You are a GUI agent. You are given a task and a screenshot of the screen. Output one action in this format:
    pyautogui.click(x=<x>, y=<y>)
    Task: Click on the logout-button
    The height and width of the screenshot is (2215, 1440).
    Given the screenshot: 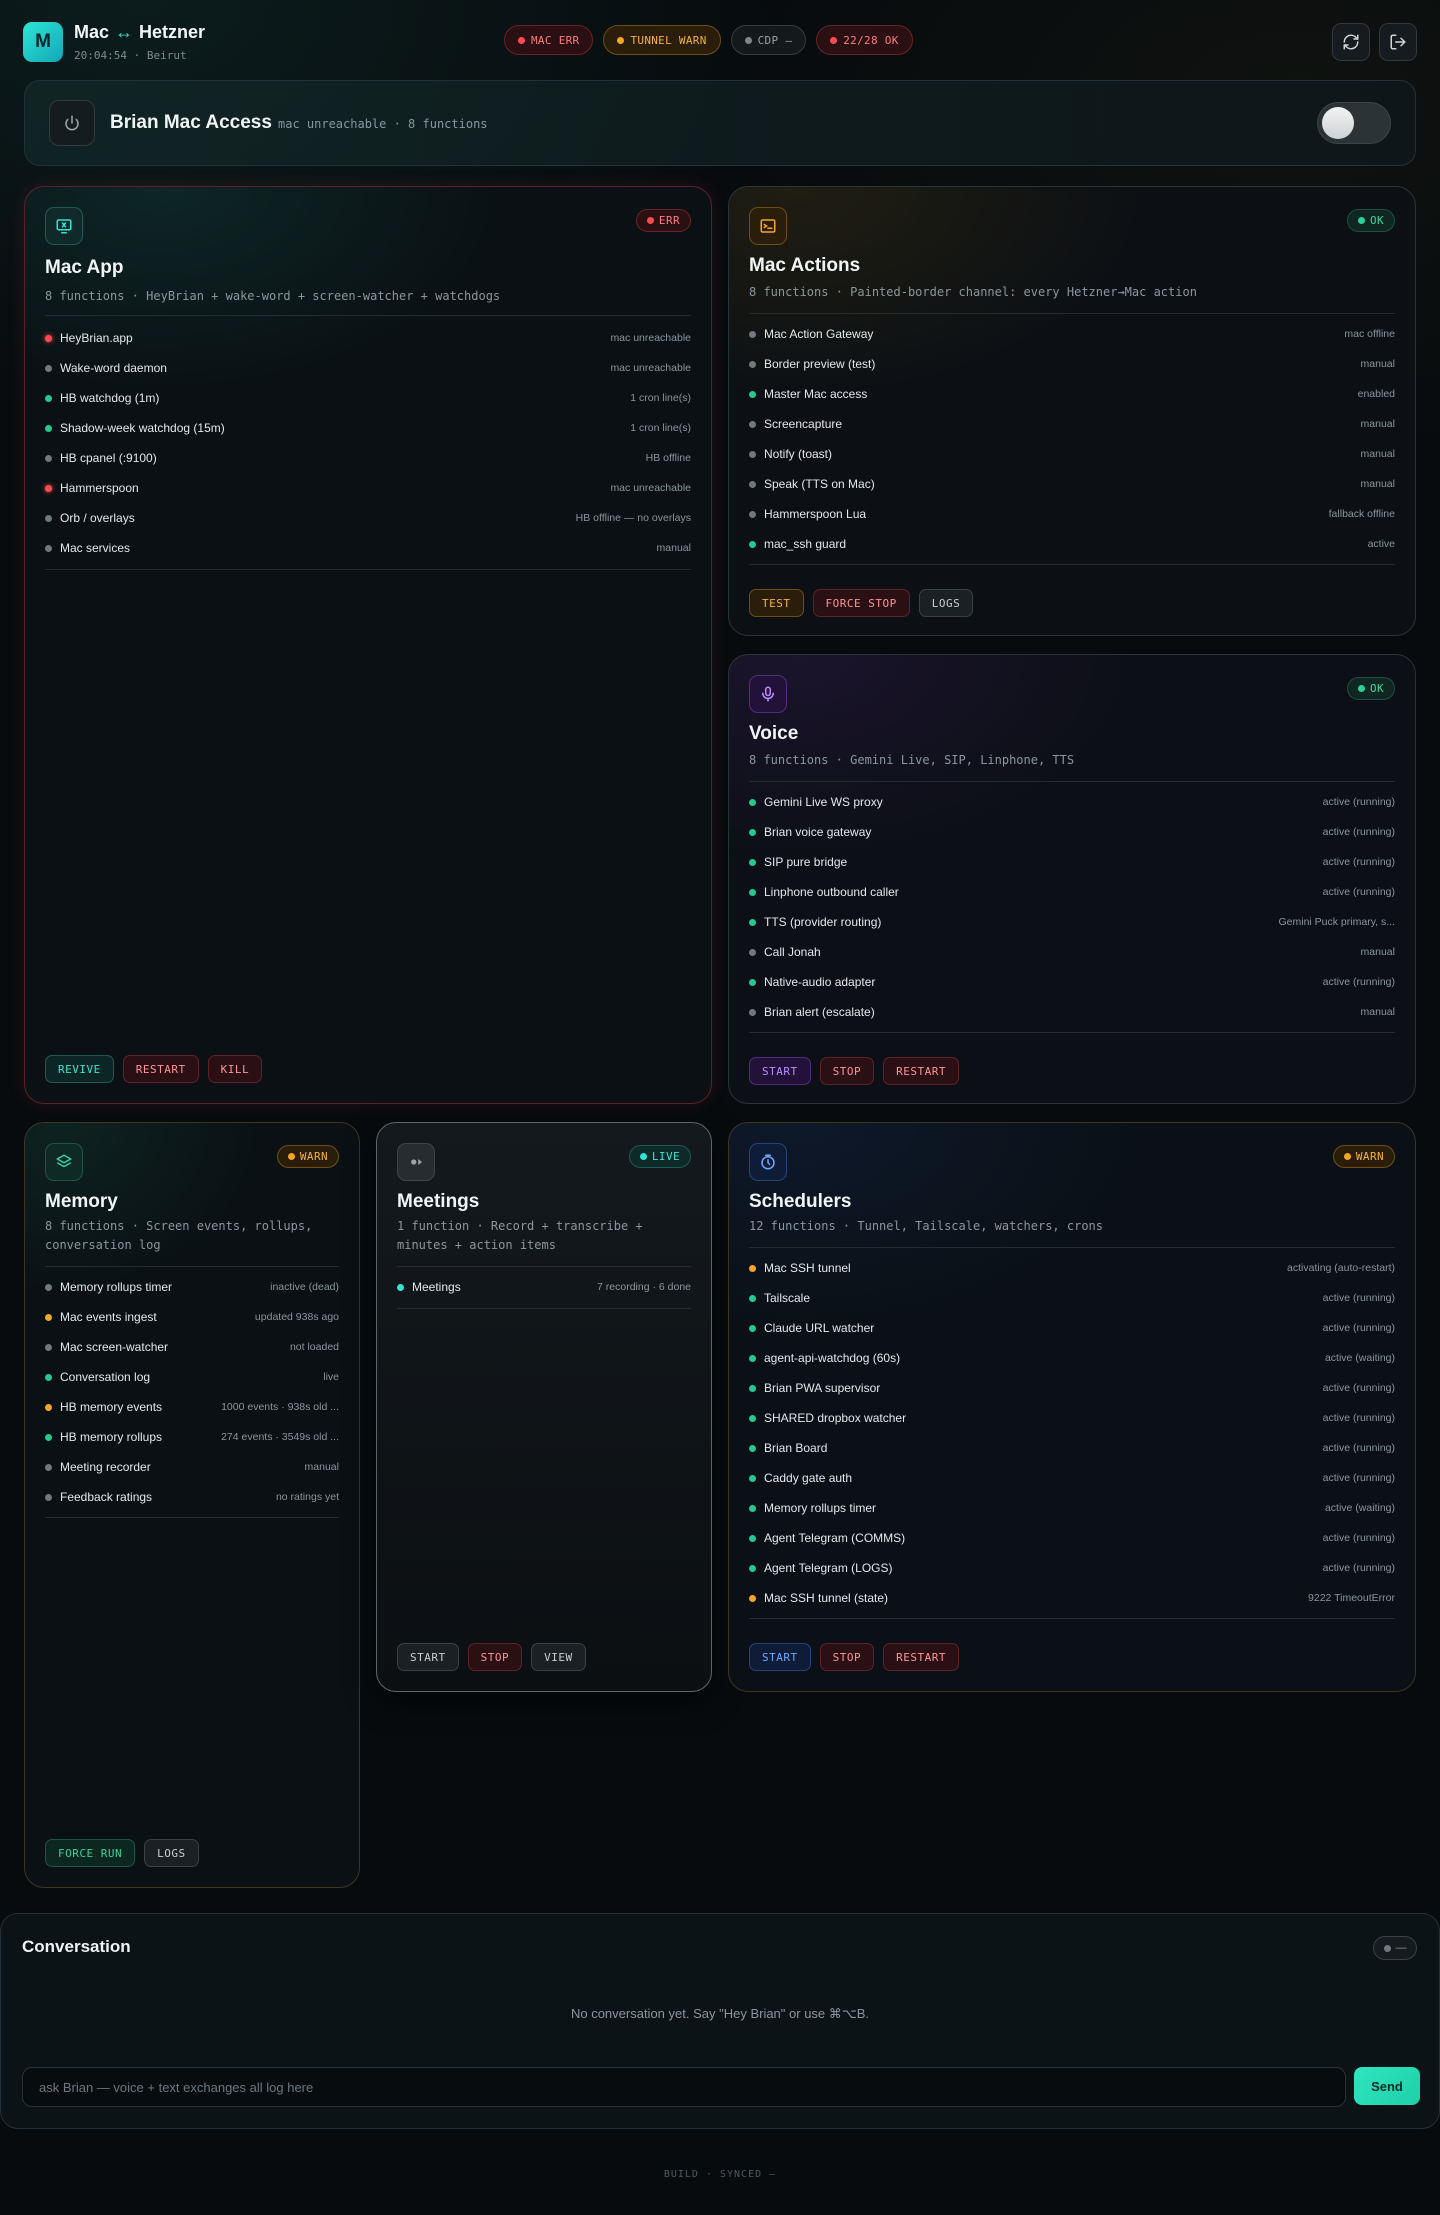 What is the action you would take?
    pyautogui.click(x=1398, y=42)
    